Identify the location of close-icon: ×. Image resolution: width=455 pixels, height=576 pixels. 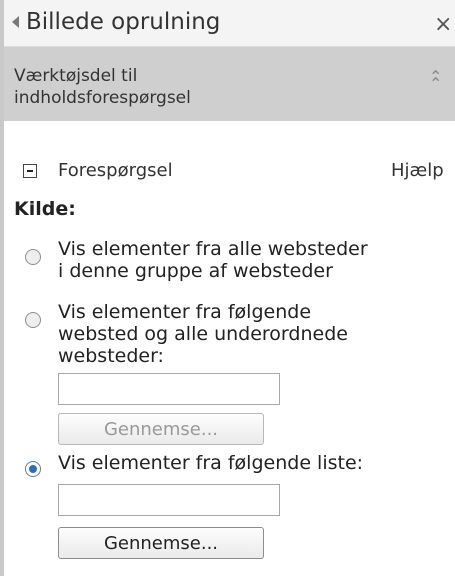
(443, 24).